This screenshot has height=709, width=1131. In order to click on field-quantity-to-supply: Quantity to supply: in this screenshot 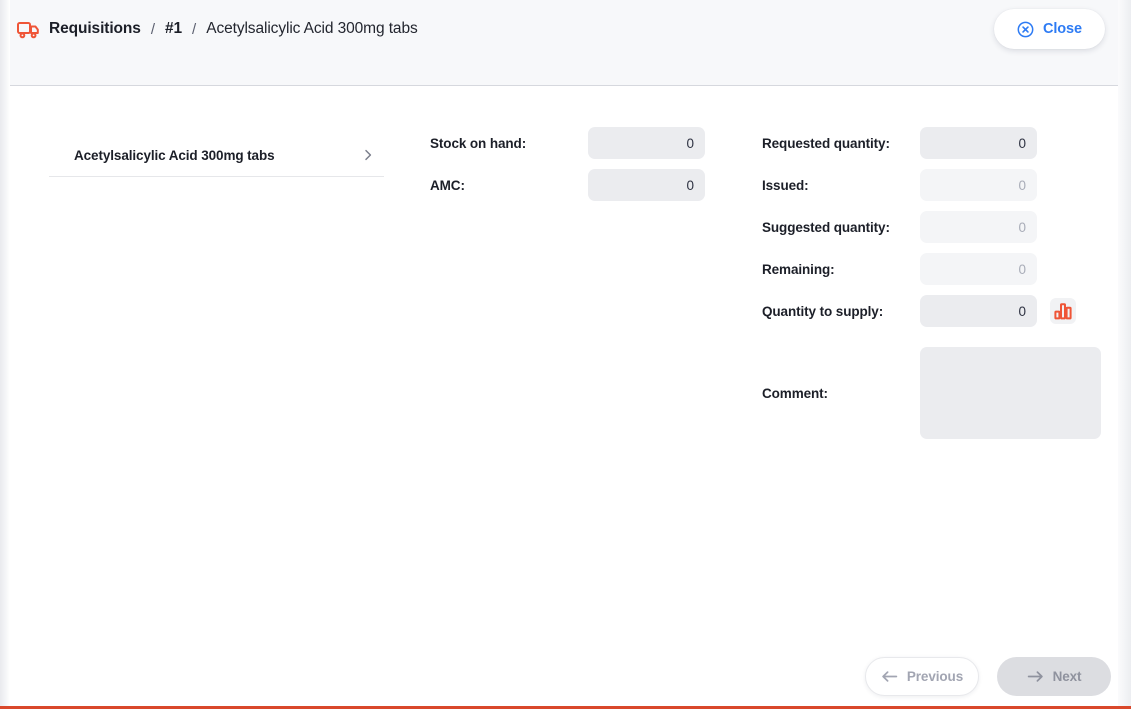, I will do `click(931, 311)`.